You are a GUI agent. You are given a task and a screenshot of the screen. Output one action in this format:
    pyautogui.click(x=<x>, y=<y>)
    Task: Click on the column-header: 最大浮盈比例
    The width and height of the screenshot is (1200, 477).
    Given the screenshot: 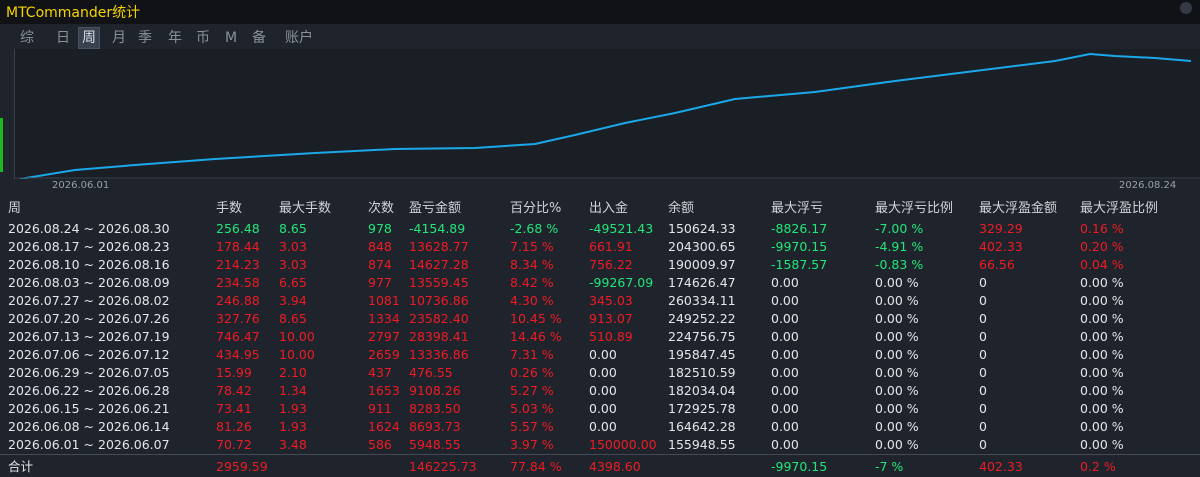 What is the action you would take?
    pyautogui.click(x=1140, y=209)
    